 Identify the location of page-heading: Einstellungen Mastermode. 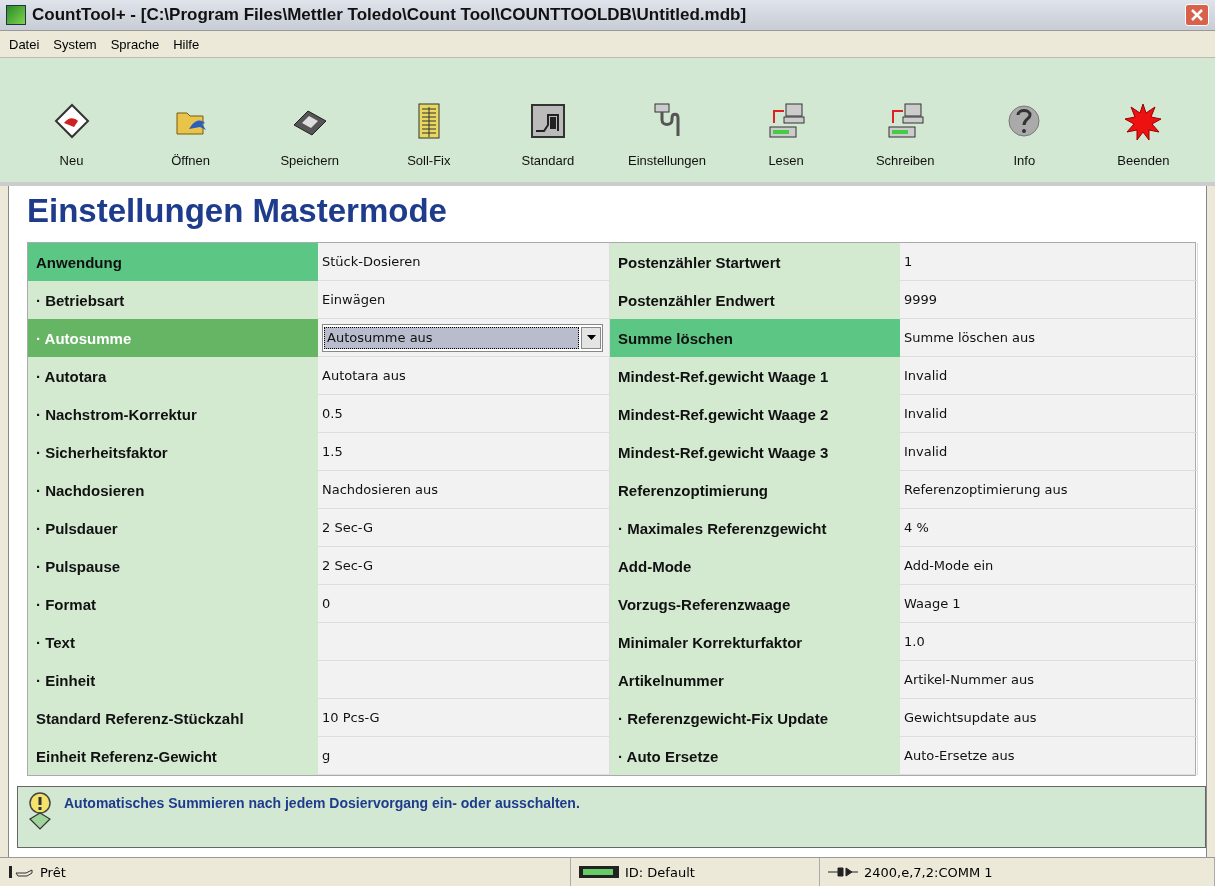
(237, 211).